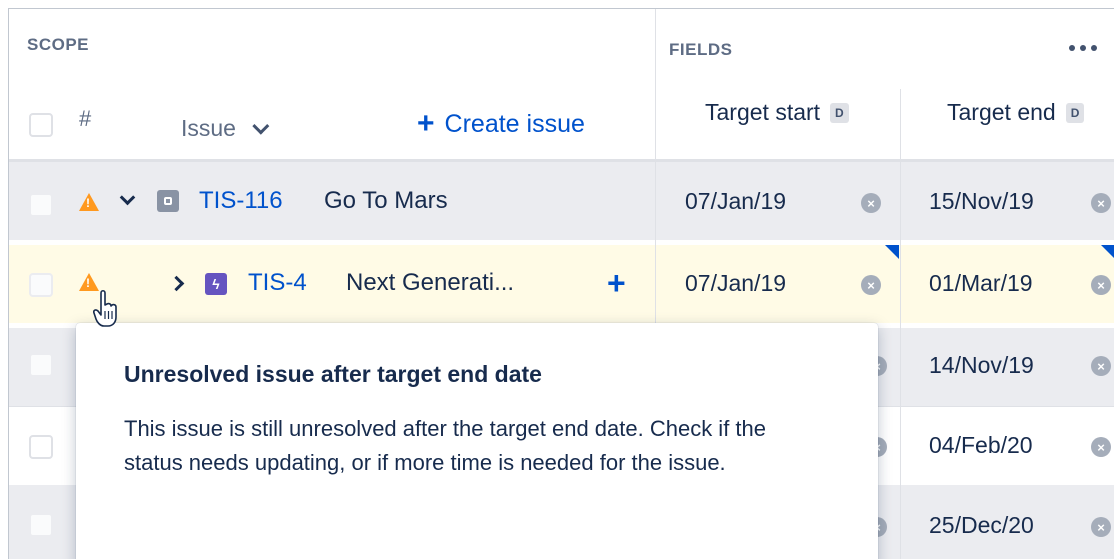 The width and height of the screenshot is (1114, 559). Describe the element at coordinates (426, 123) in the screenshot. I see `plus-icon: +` at that location.